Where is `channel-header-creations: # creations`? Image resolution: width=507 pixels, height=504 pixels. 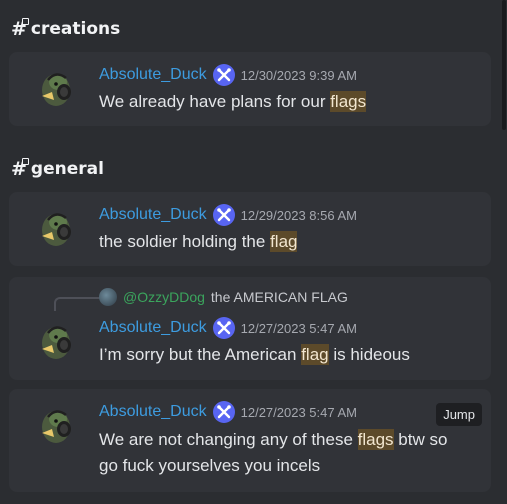
channel-header-creations: # creations is located at coordinates (65, 29).